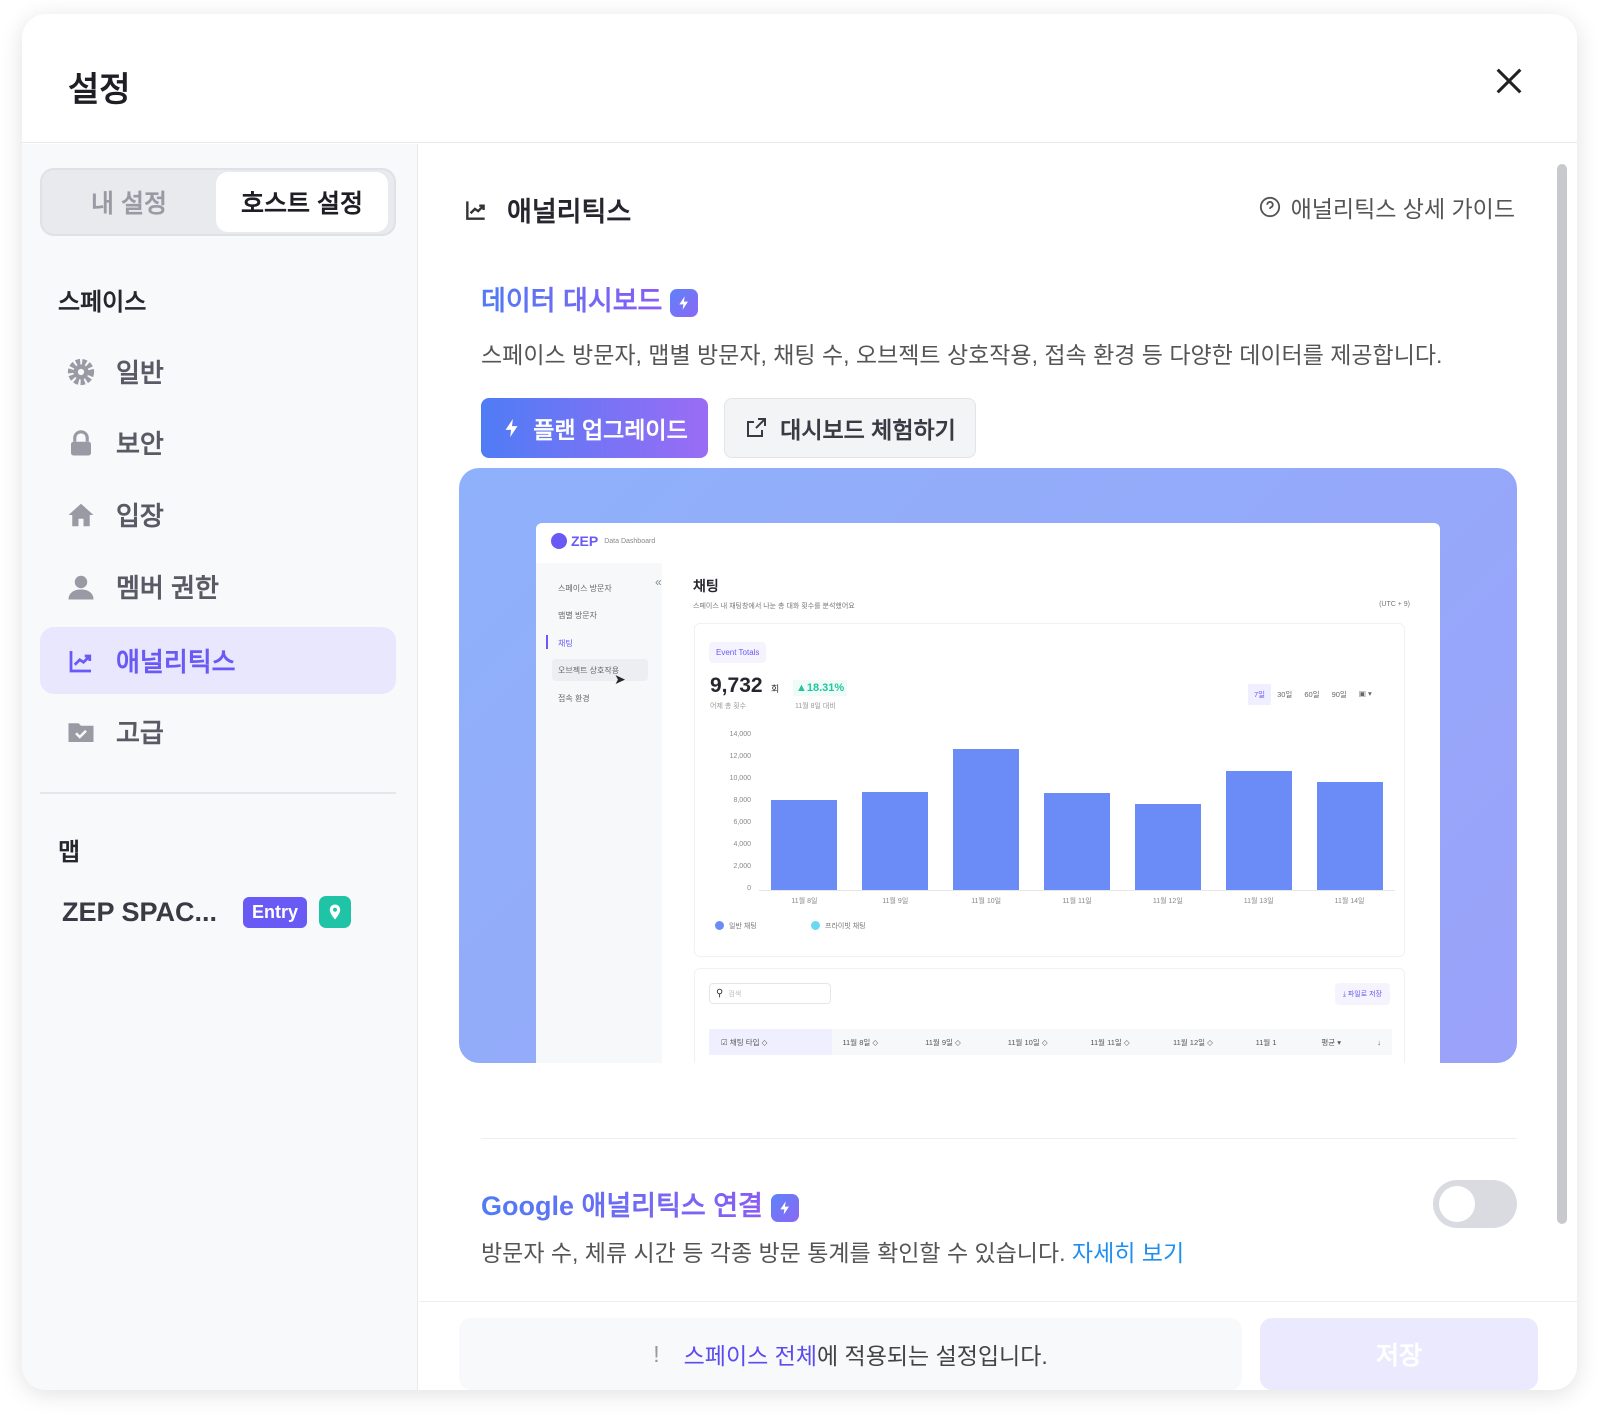 The image size is (1600, 1420). Describe the element at coordinates (275, 912) in the screenshot. I see `entry-badge: Entry` at that location.